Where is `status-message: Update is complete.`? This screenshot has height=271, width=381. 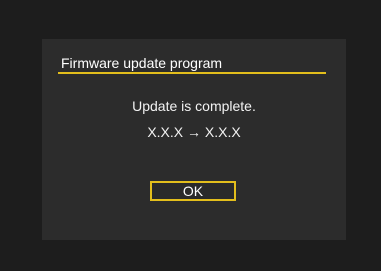
status-message: Update is complete. is located at coordinates (194, 106).